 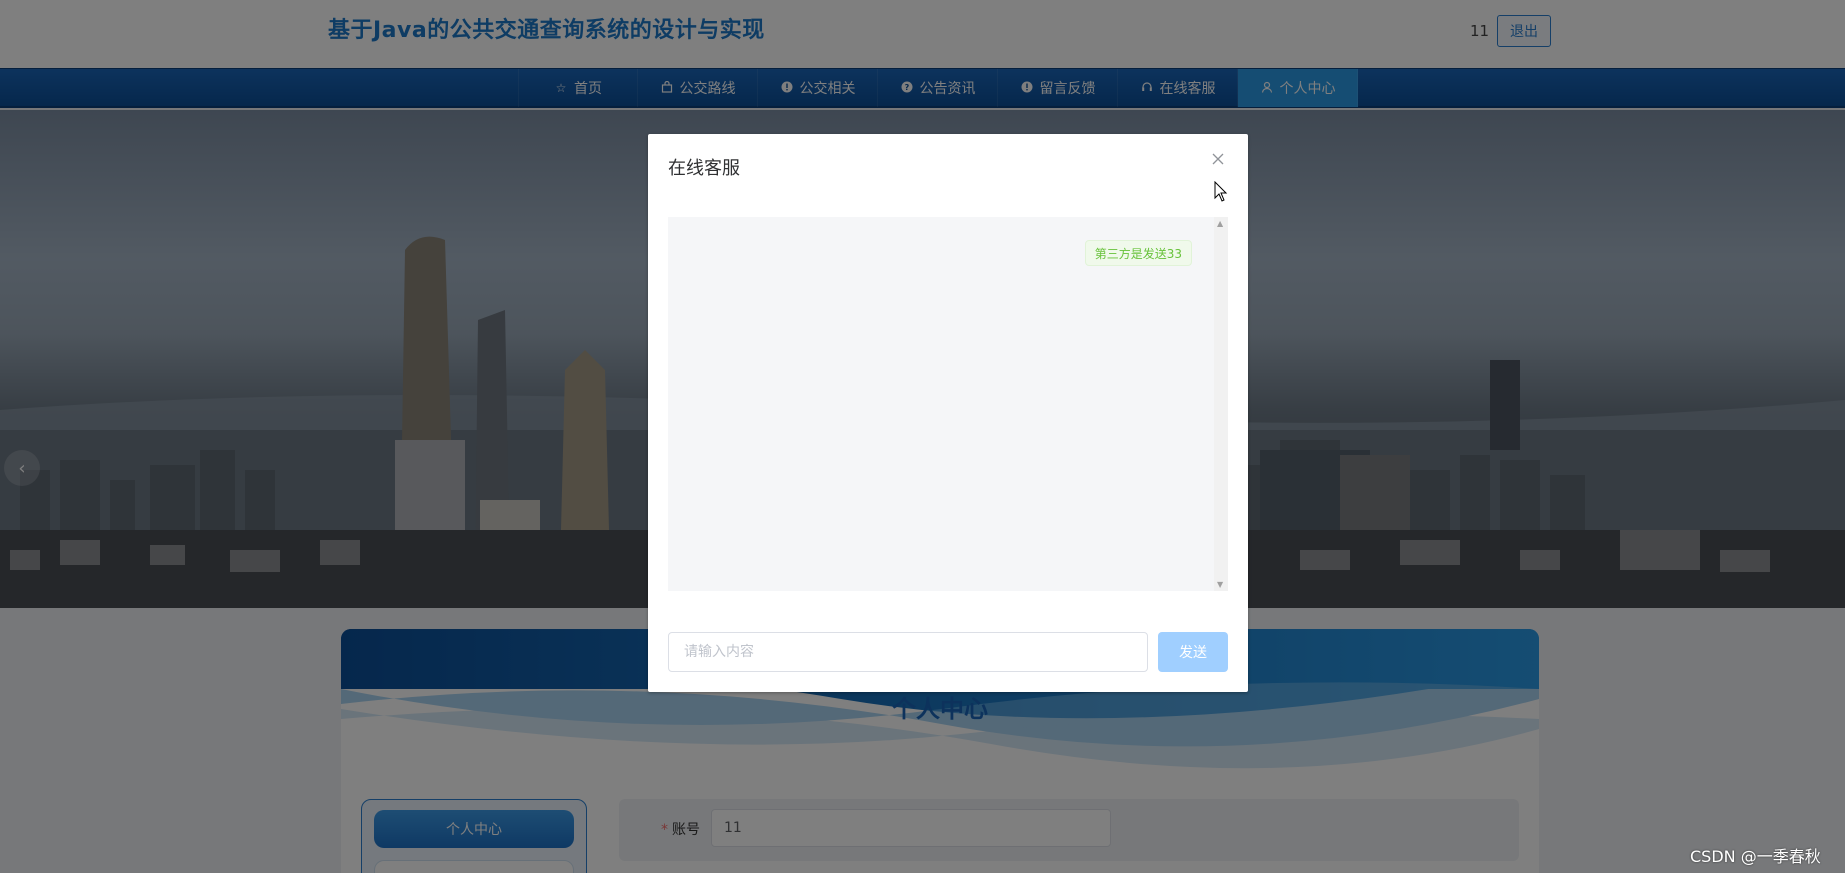 I want to click on scroll-up-arrow-icon: ▲, so click(x=1220, y=223).